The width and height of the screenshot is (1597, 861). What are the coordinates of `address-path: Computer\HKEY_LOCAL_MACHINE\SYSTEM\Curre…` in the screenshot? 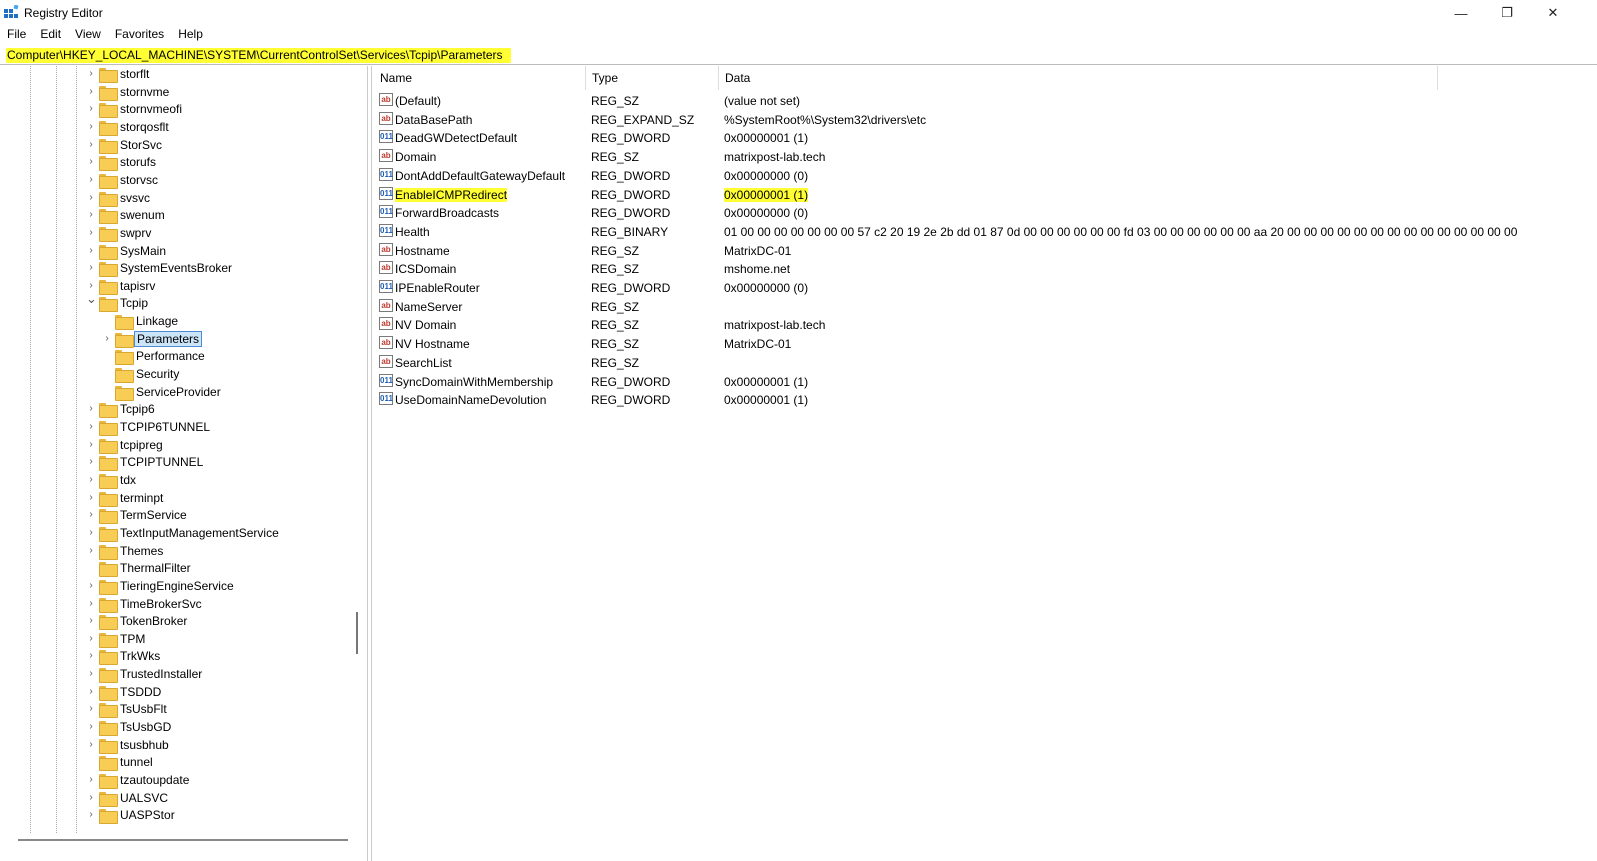 It's located at (258, 55).